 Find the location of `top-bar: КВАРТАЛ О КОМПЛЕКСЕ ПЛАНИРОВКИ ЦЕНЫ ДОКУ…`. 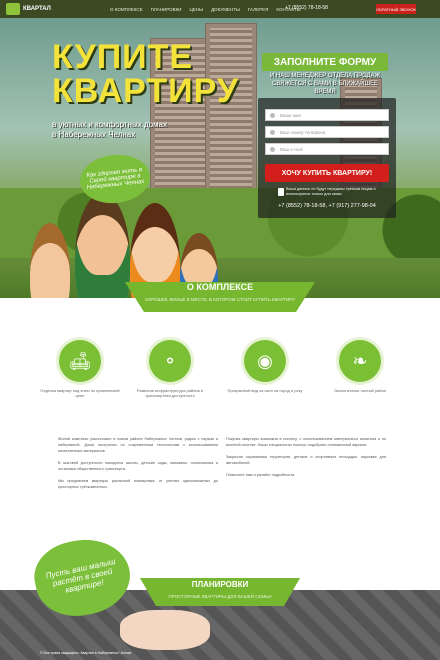

top-bar: КВАРТАЛ О КОМПЛЕКСЕ ПЛАНИРОВКИ ЦЕНЫ ДОКУ… is located at coordinates (220, 9).